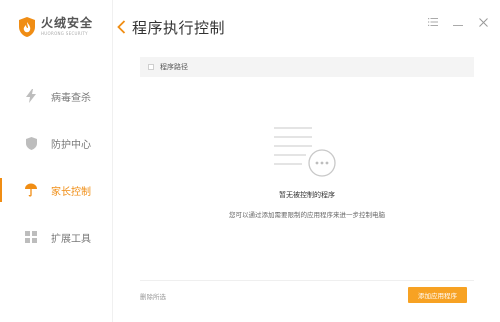  Describe the element at coordinates (179, 28) in the screenshot. I see `page-title: 程序执行控制` at that location.